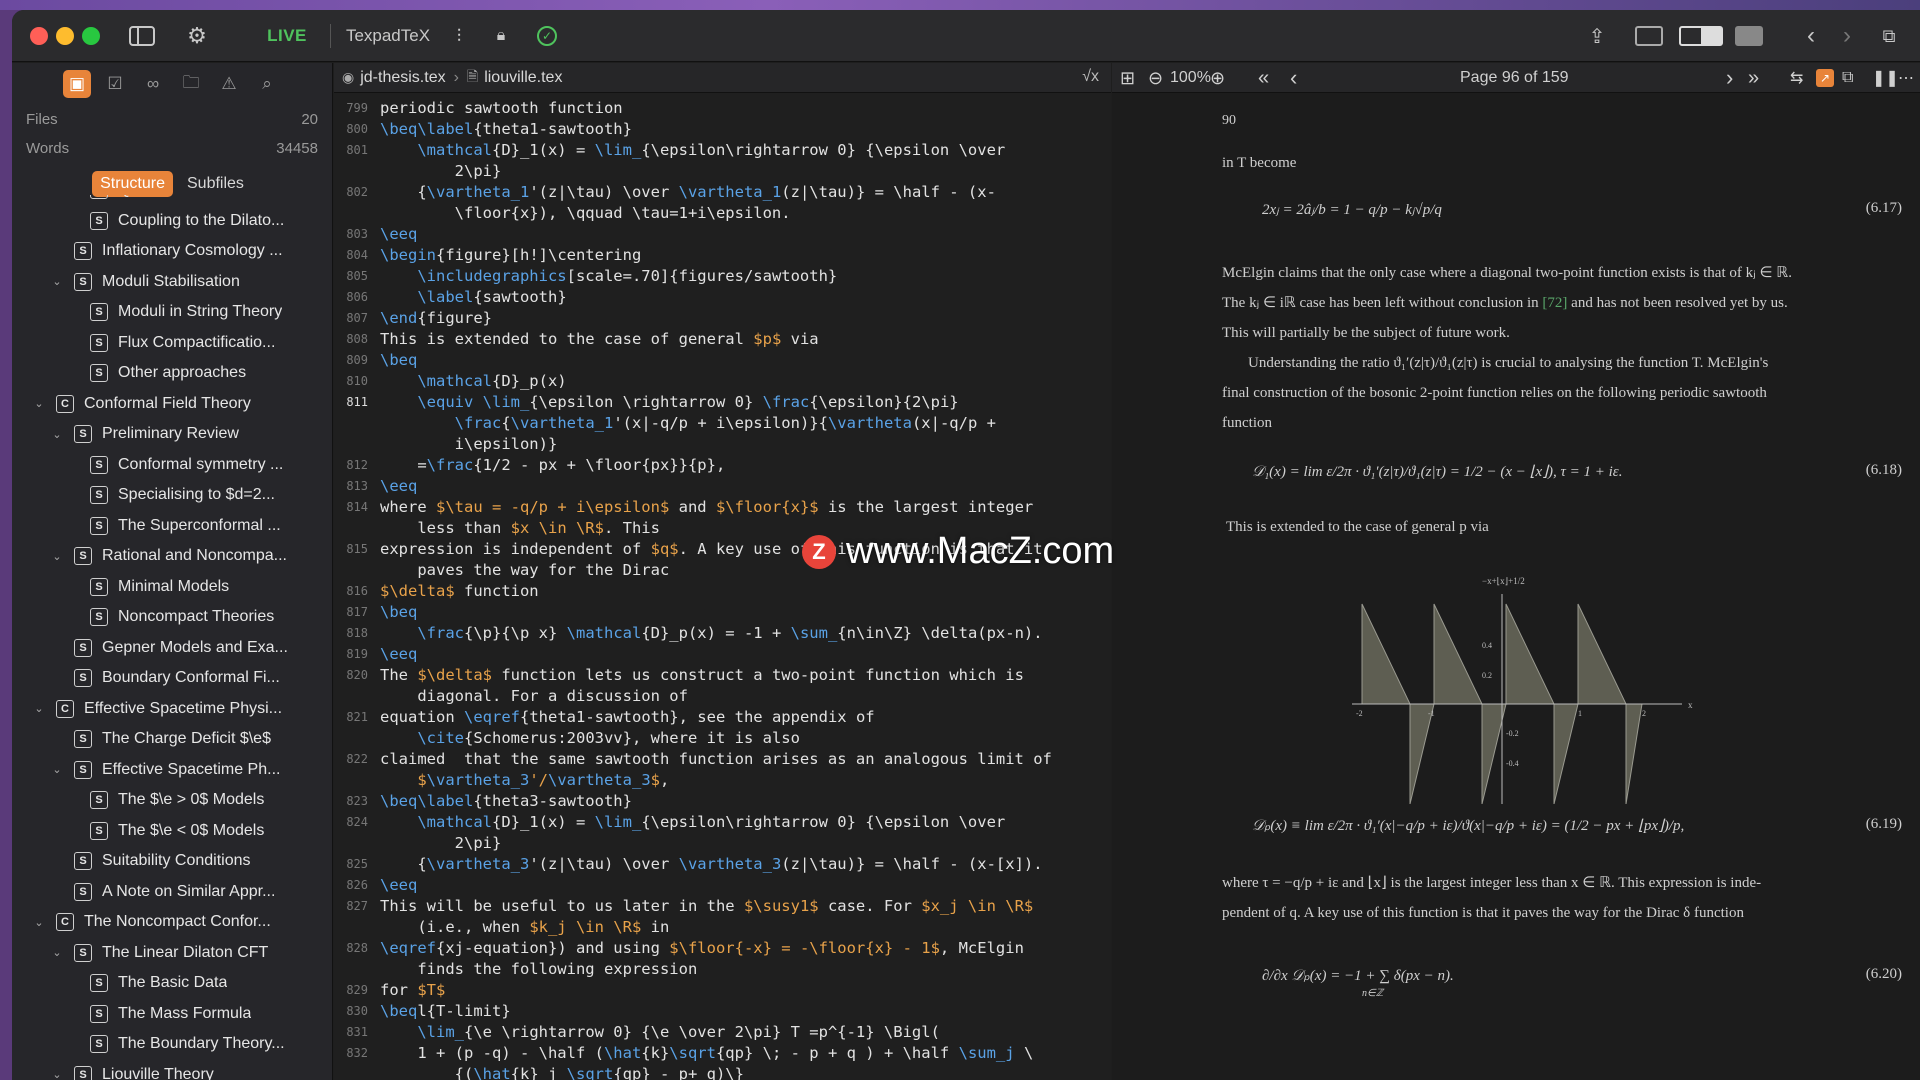  I want to click on outline-item: S Suitability Conditions, so click(172, 861).